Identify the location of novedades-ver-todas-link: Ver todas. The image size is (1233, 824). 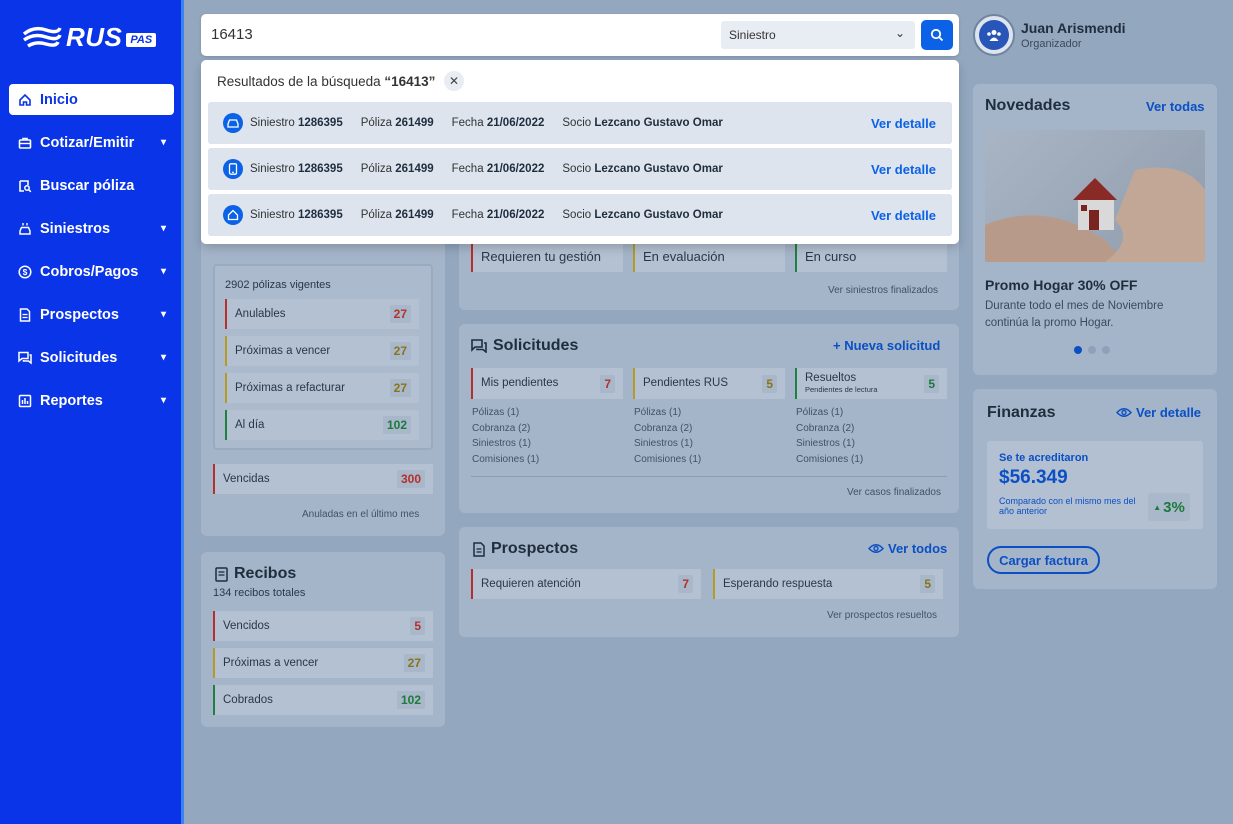
(1175, 106).